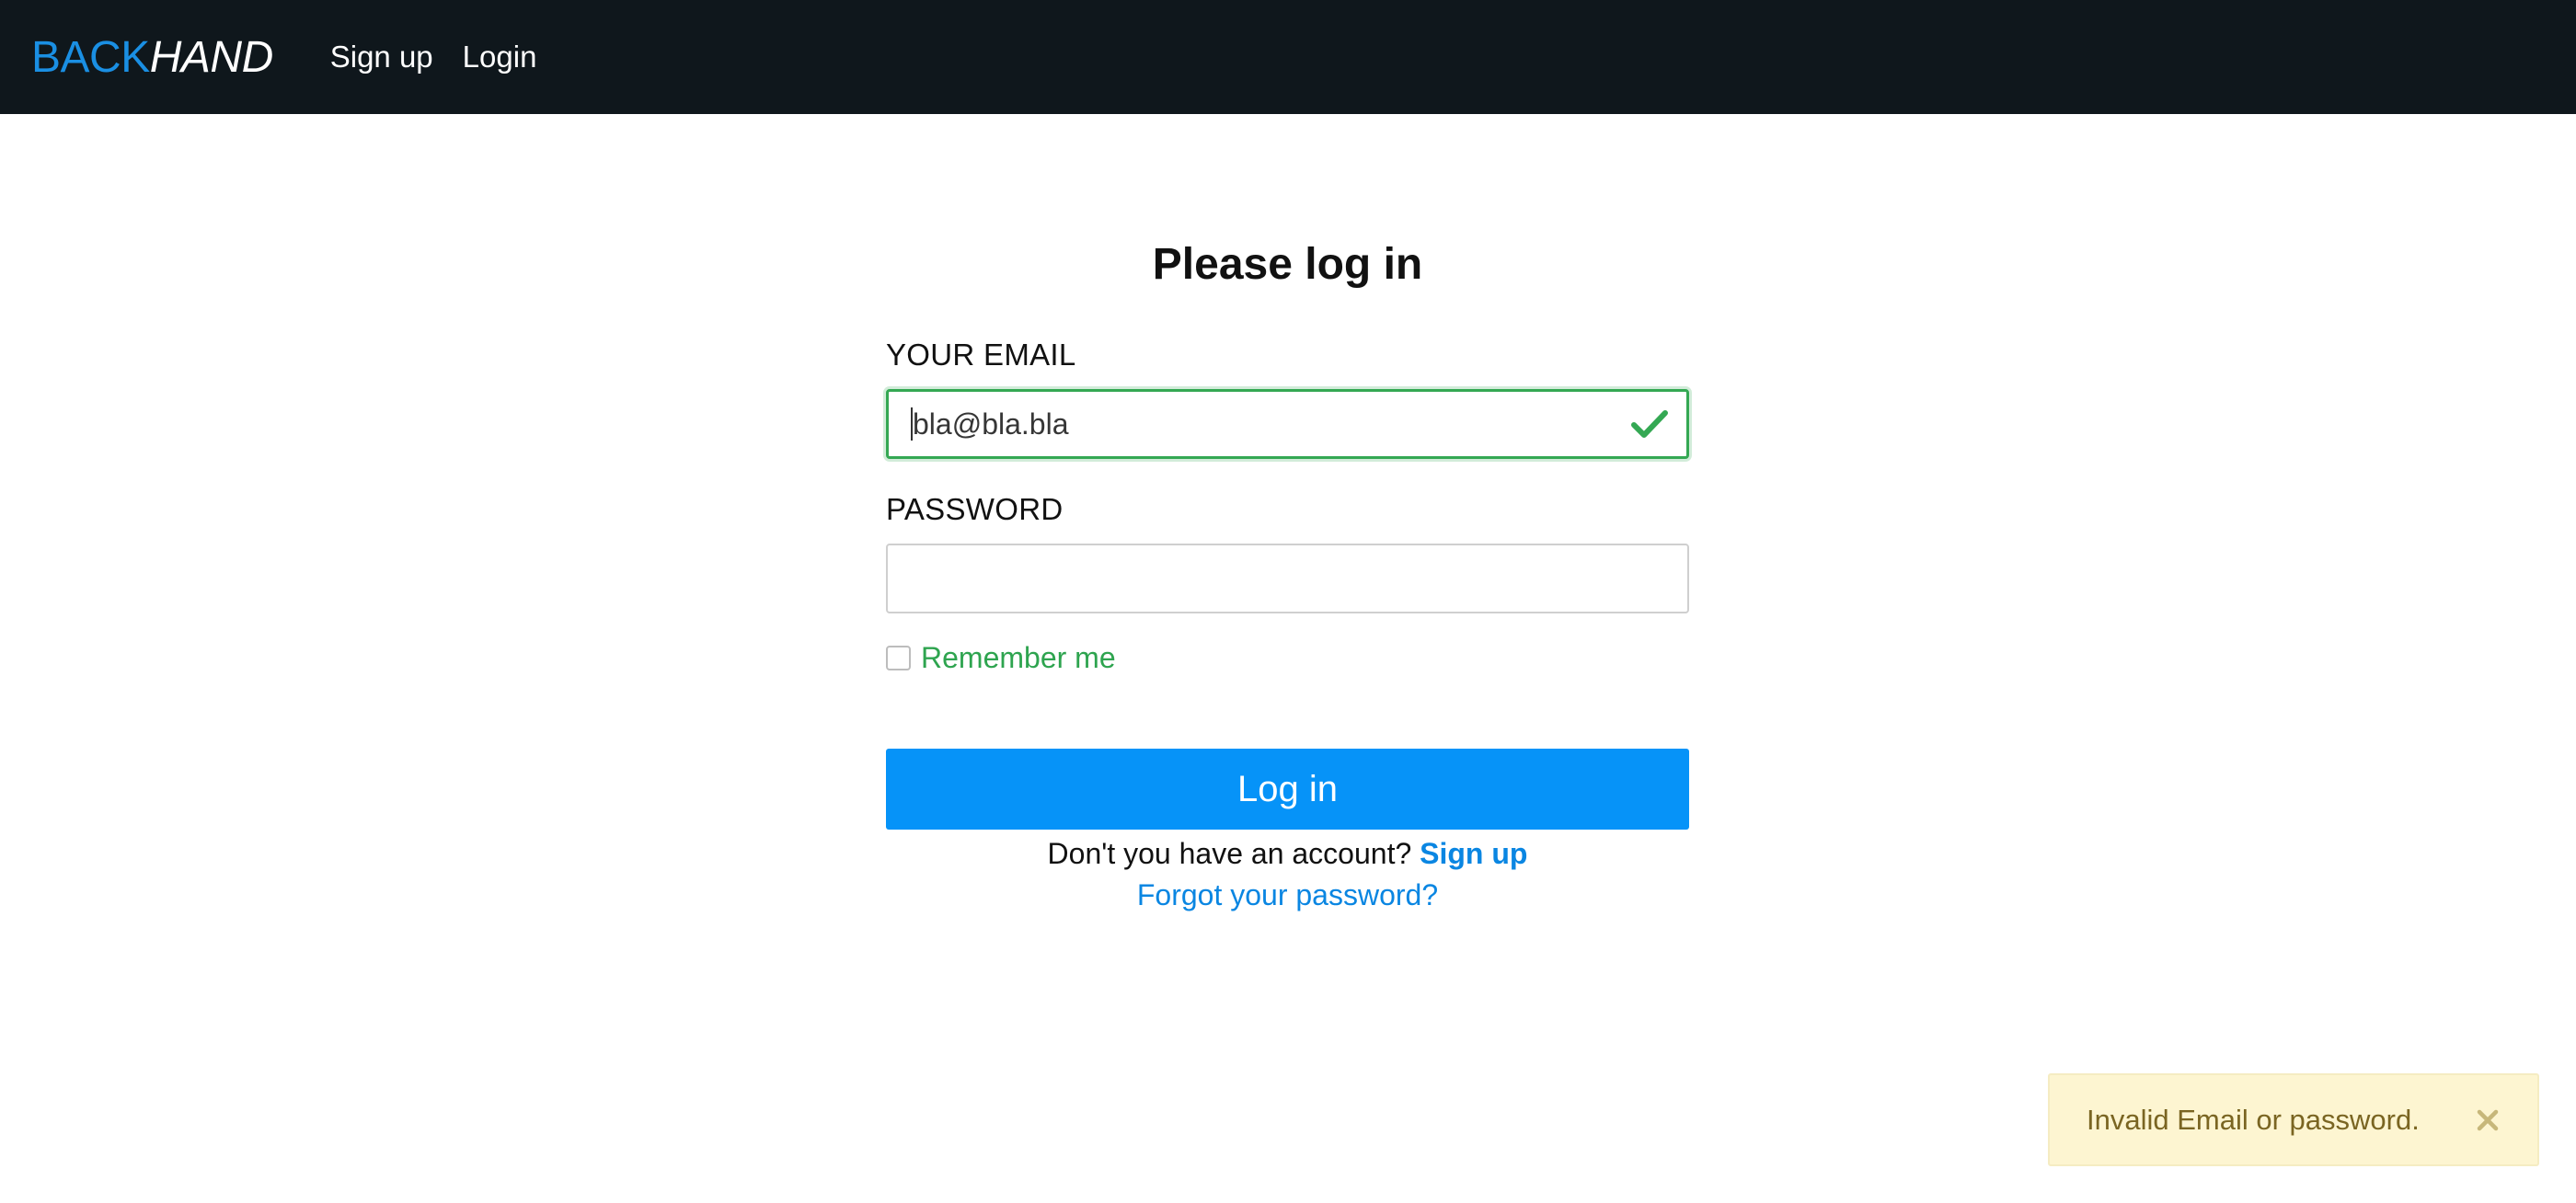 The image size is (2576, 1203). What do you see at coordinates (991, 424) in the screenshot?
I see `email-value: bla@bla.bla` at bounding box center [991, 424].